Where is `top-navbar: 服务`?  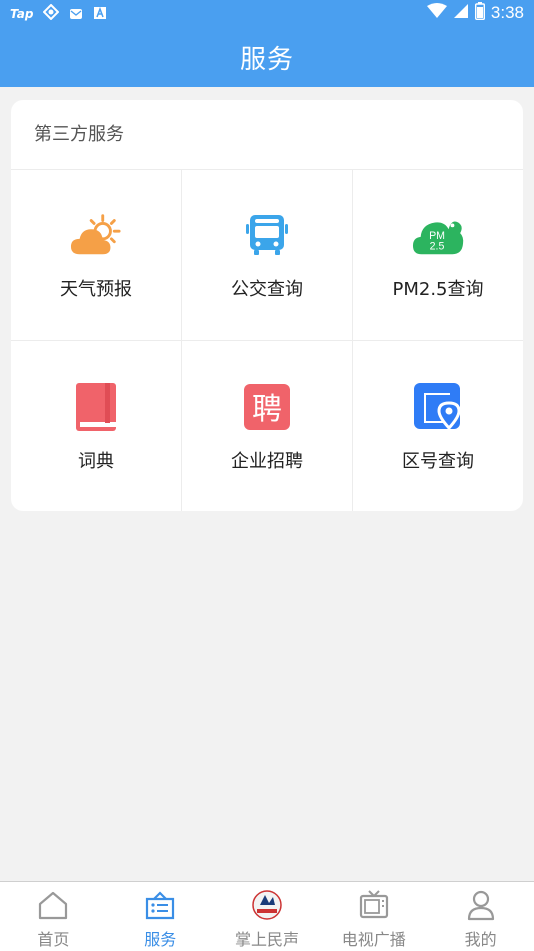 top-navbar: 服务 is located at coordinates (267, 57).